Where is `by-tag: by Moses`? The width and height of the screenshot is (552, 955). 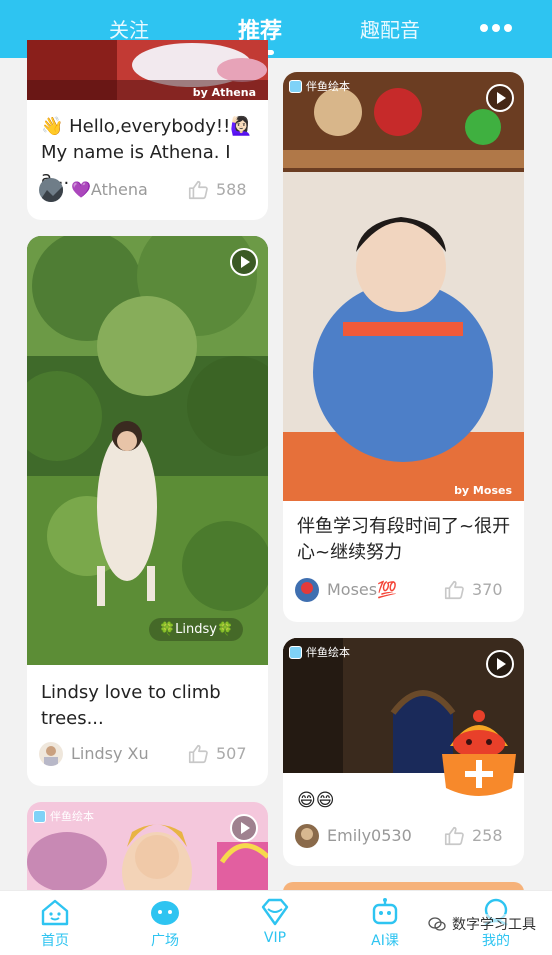 by-tag: by Moses is located at coordinates (483, 490).